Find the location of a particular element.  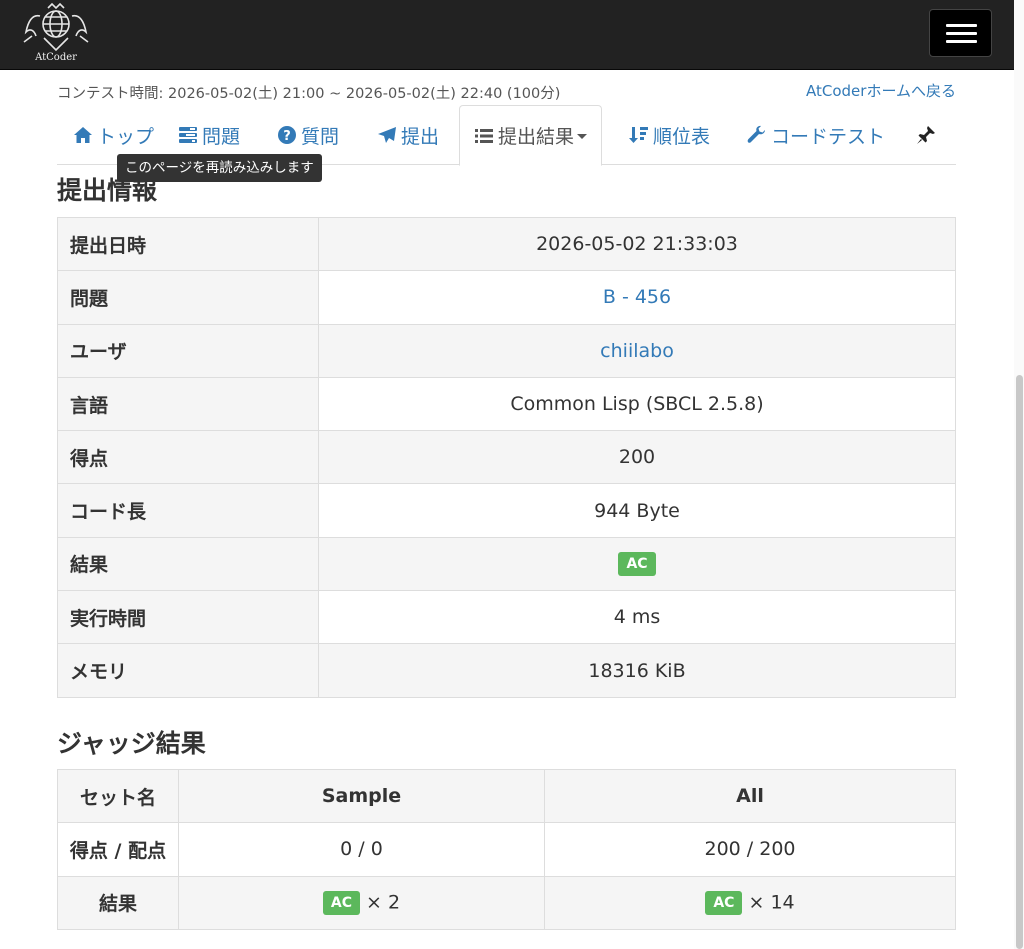

pin-icon is located at coordinates (926, 135).